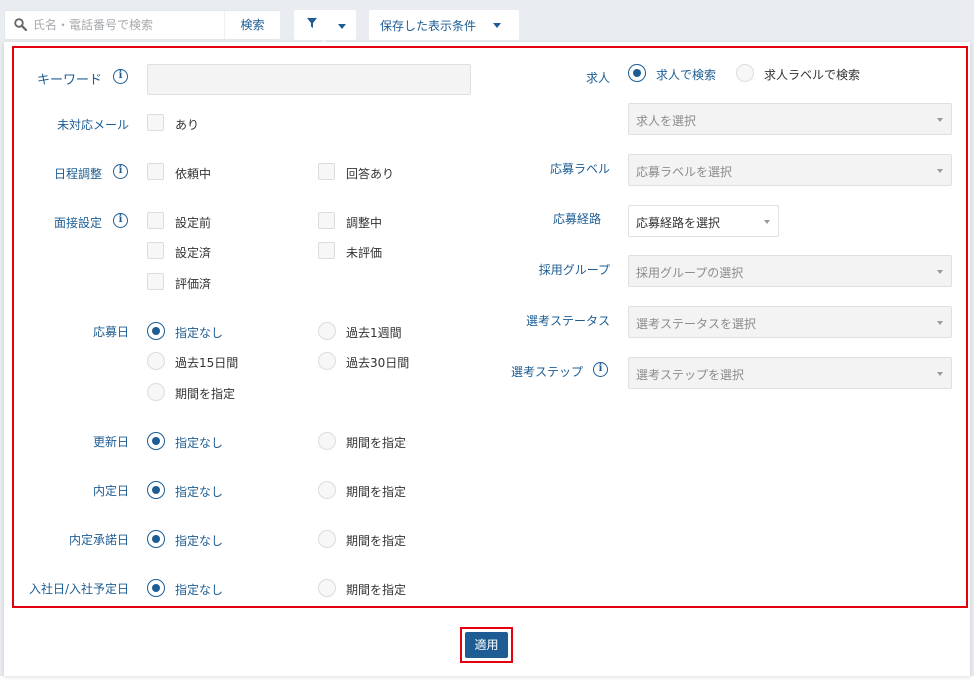  Describe the element at coordinates (790, 271) in the screenshot. I see `hiring-group-select: 採用グループの選択` at that location.